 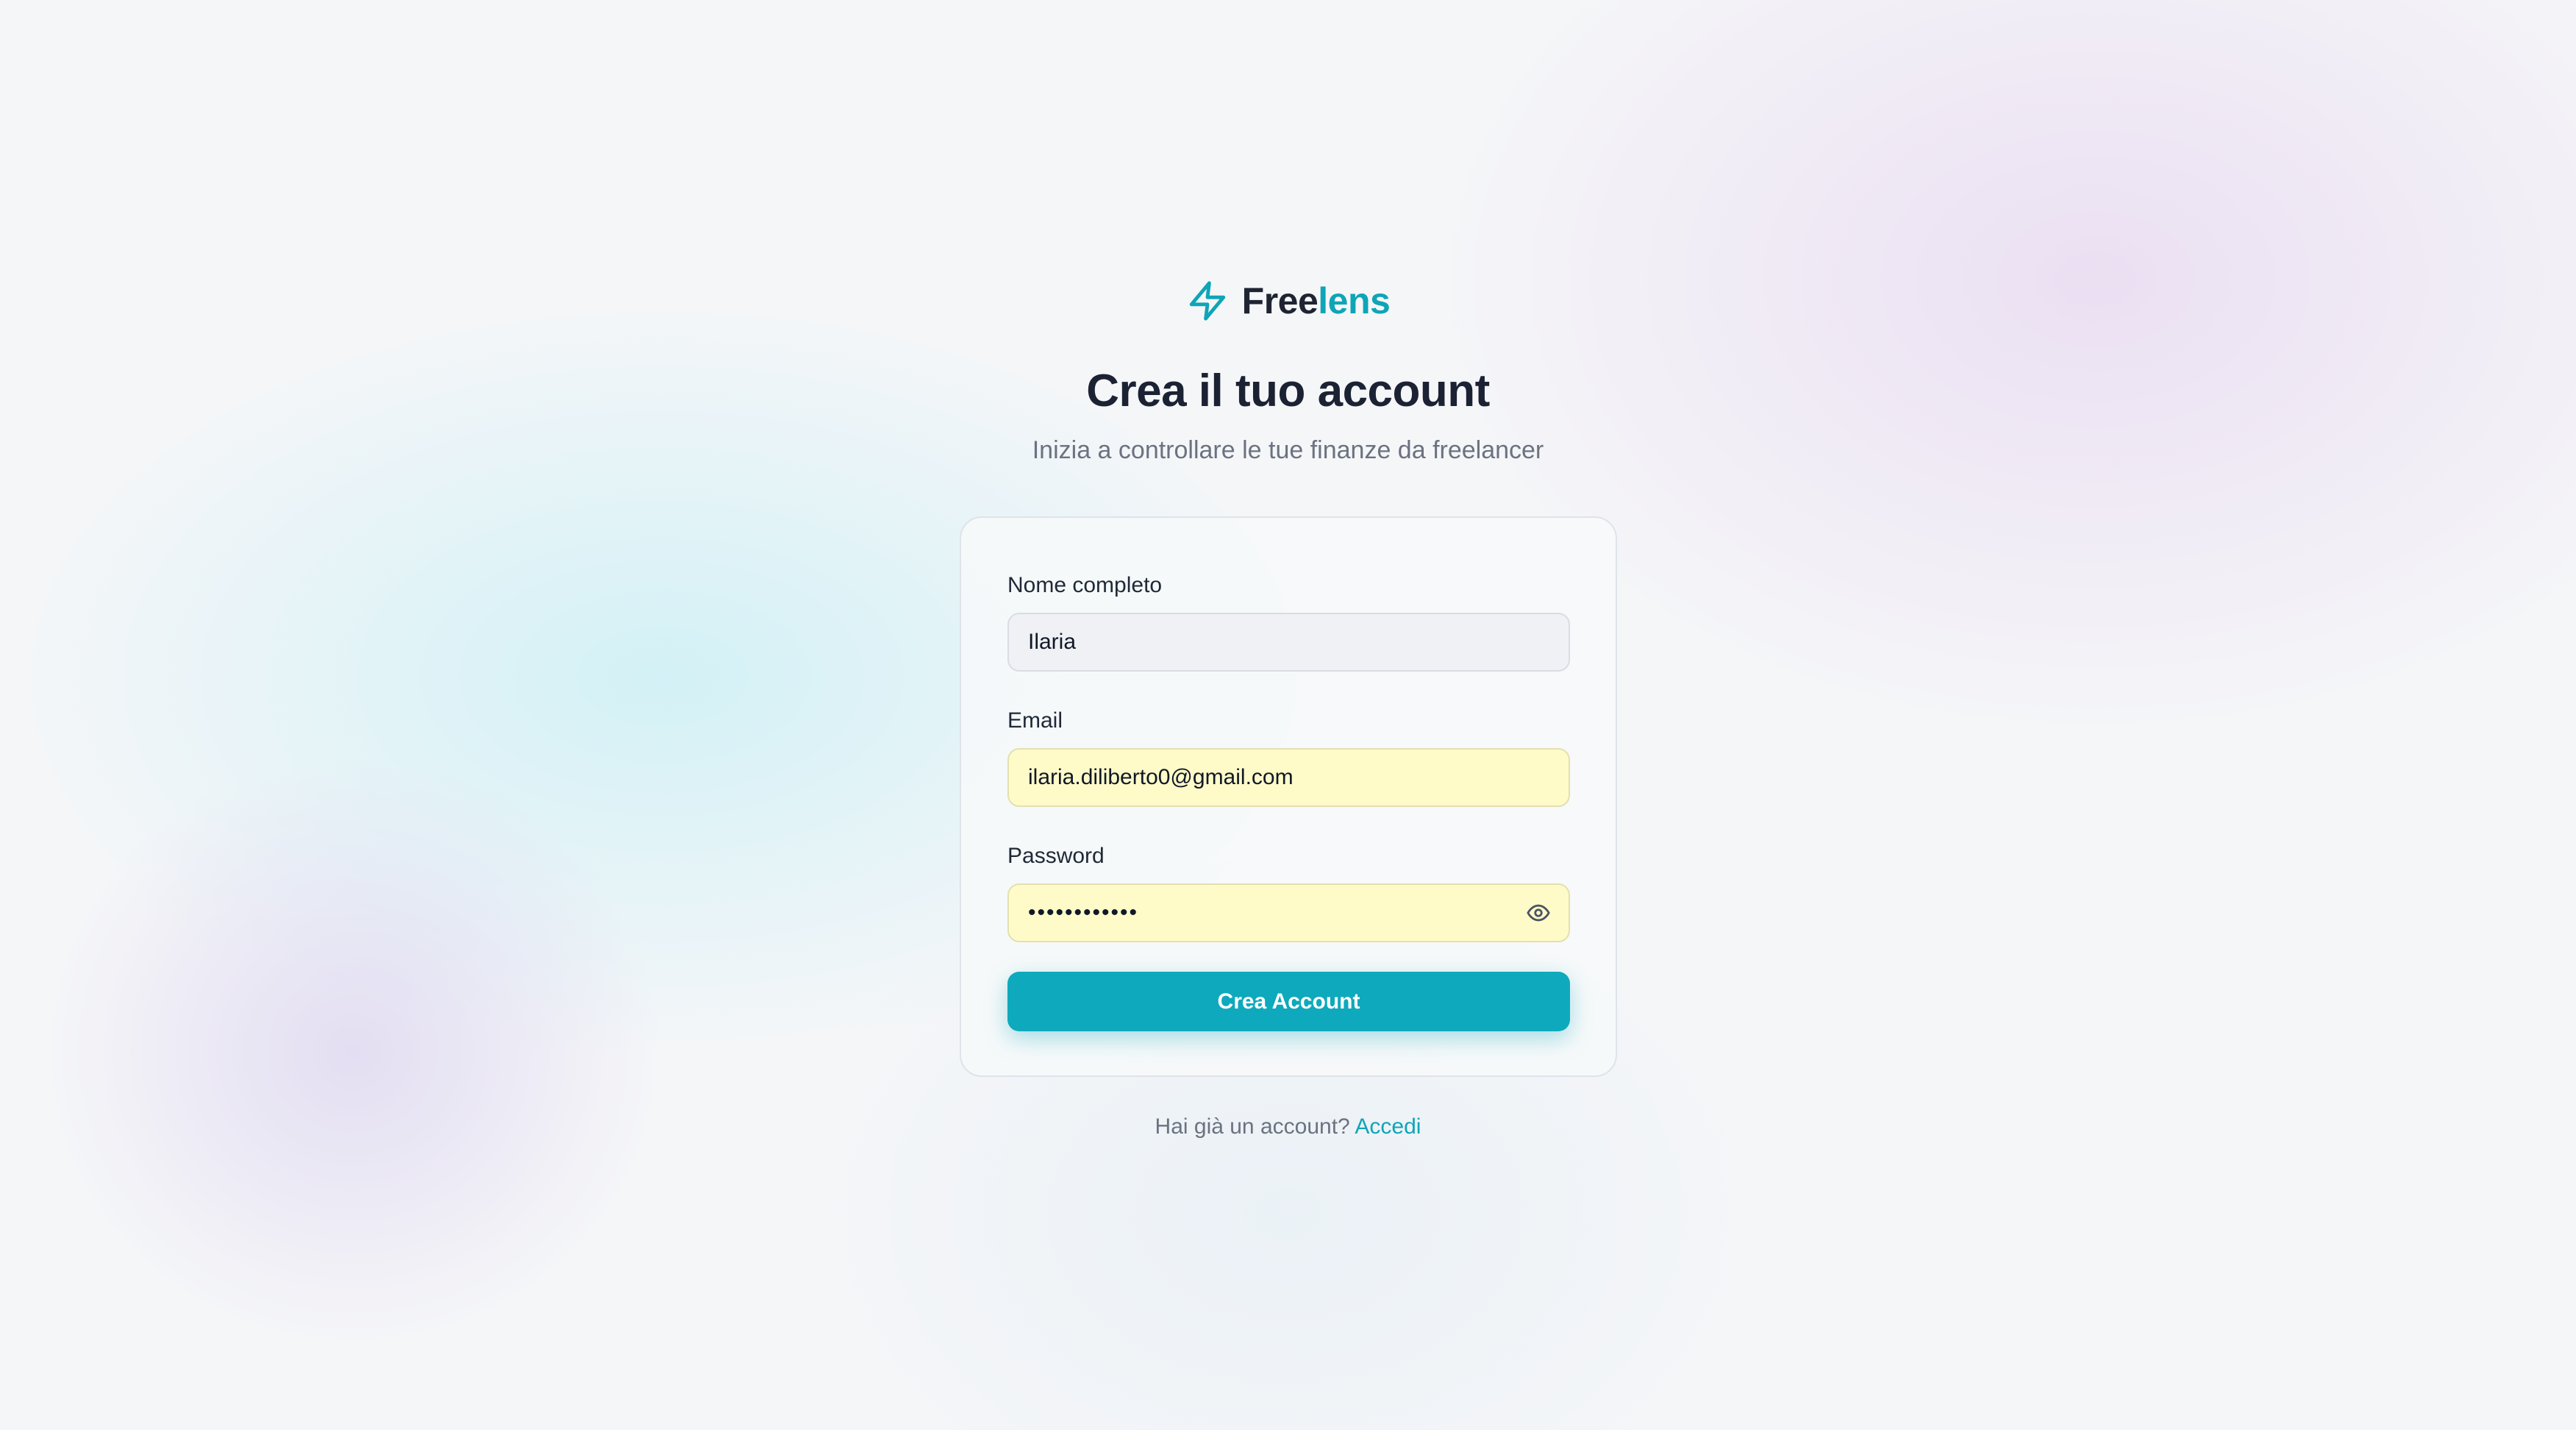 I want to click on brand-logo: Freelens, so click(x=1288, y=301).